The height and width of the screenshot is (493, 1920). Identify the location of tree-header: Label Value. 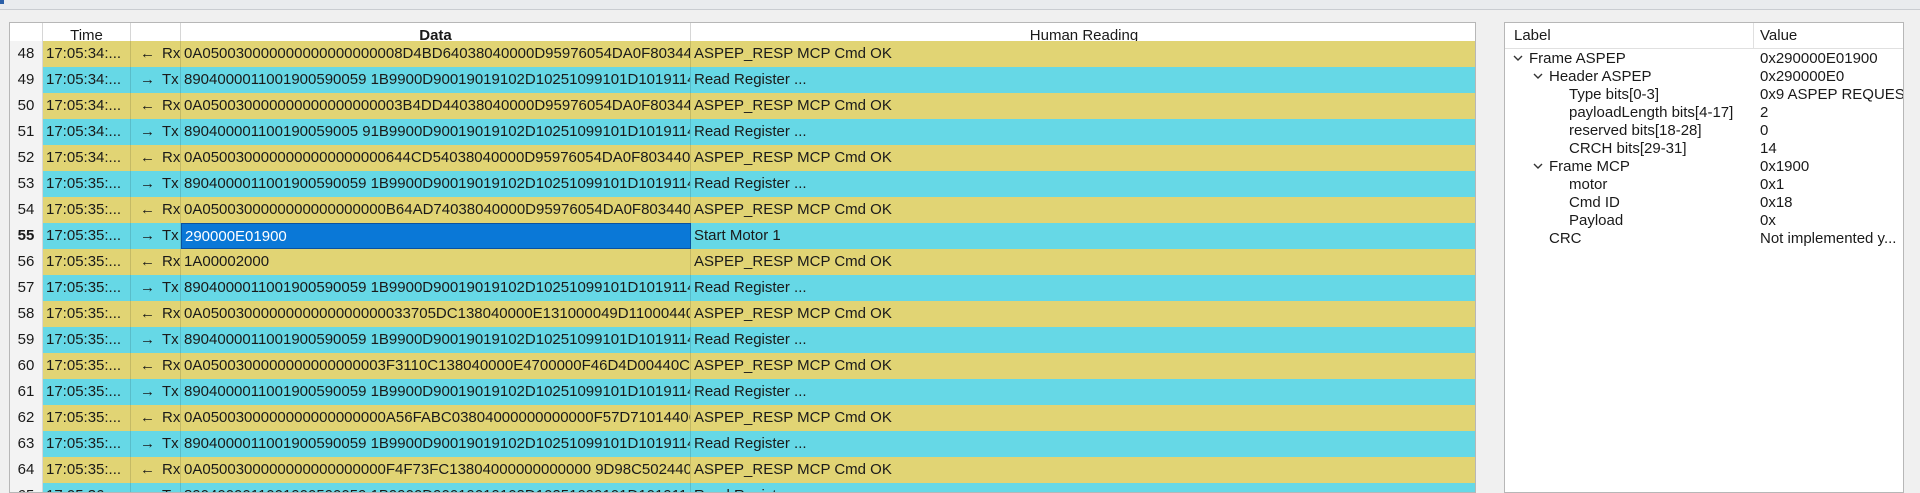
(1704, 36).